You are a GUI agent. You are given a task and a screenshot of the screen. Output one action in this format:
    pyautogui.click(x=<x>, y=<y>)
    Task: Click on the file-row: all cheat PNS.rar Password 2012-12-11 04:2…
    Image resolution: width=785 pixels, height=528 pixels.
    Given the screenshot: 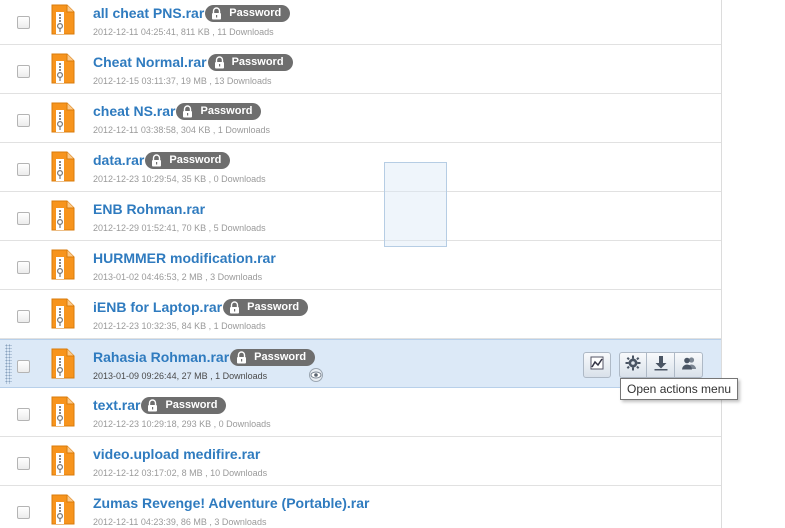 What is the action you would take?
    pyautogui.click(x=360, y=22)
    